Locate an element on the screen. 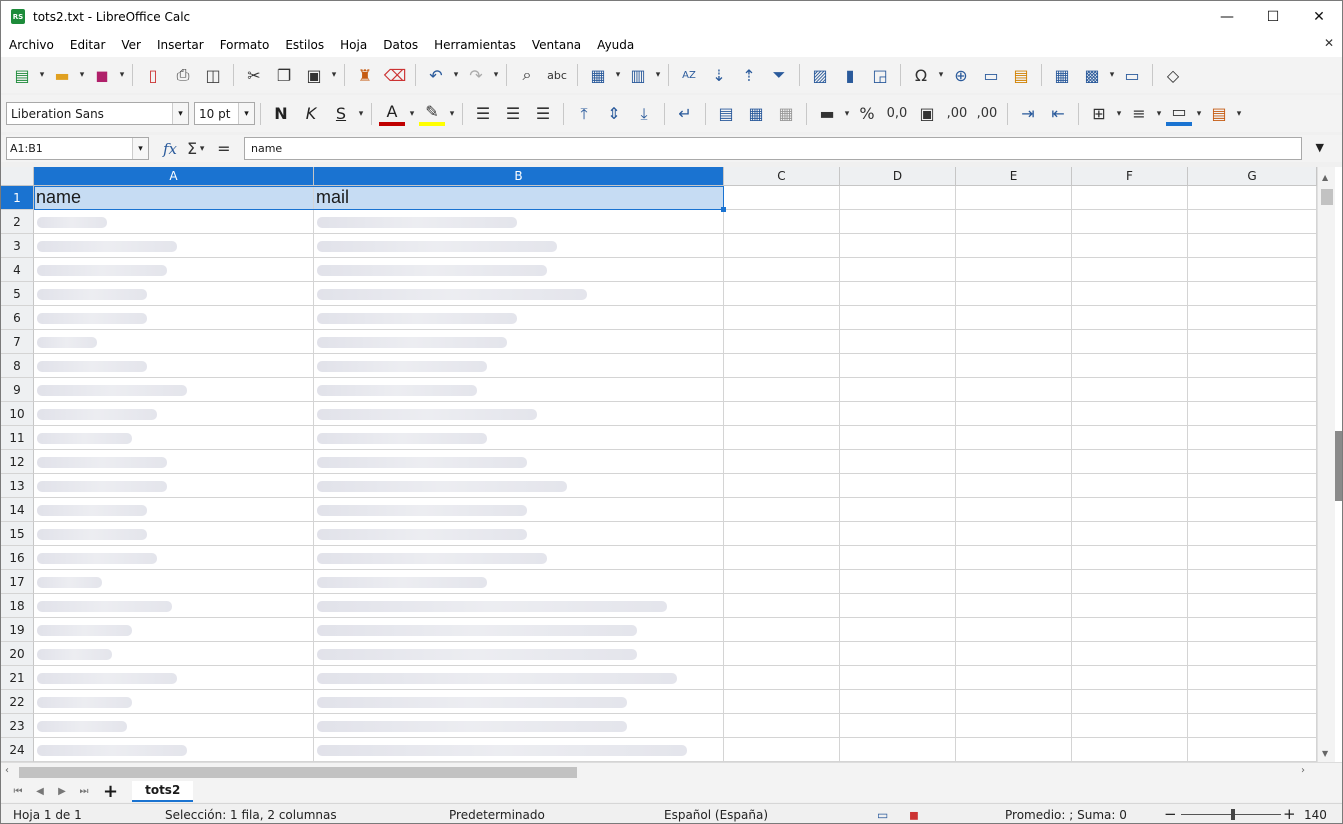 The height and width of the screenshot is (824, 1343). add-sheet-button: + is located at coordinates (110, 791).